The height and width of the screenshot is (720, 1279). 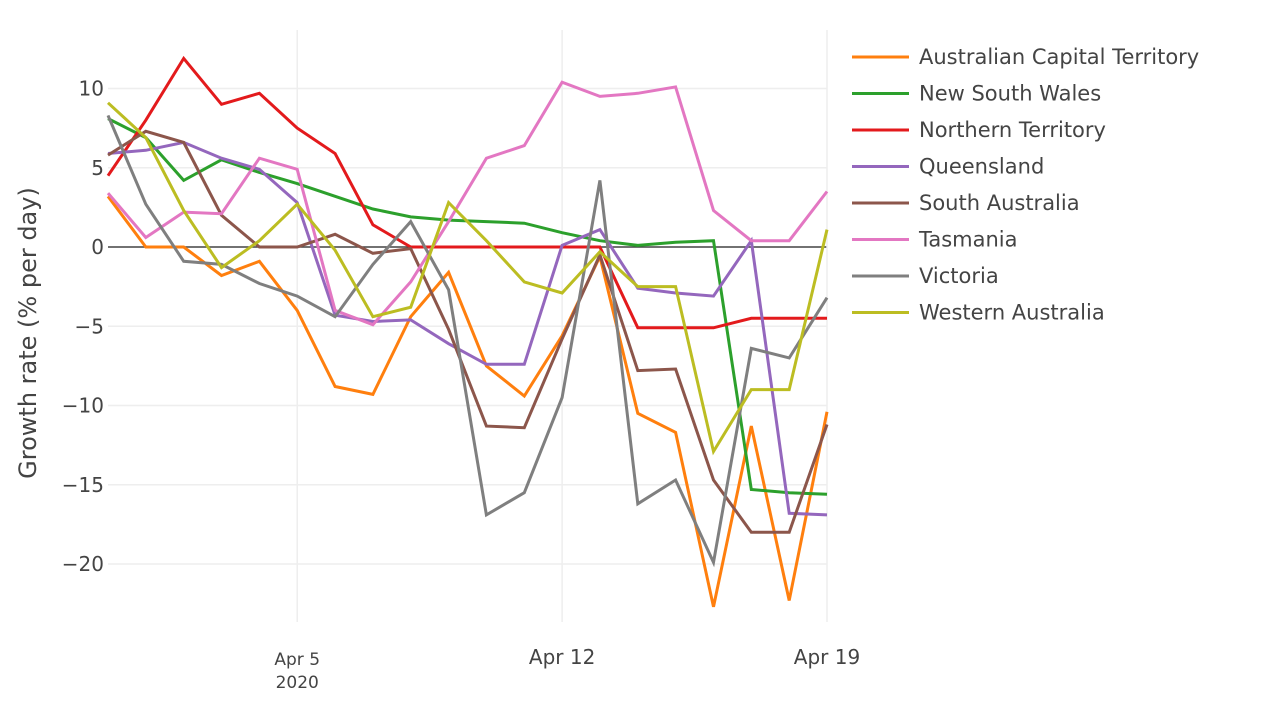 I want to click on x-tick-label: Apr 12, so click(x=562, y=657).